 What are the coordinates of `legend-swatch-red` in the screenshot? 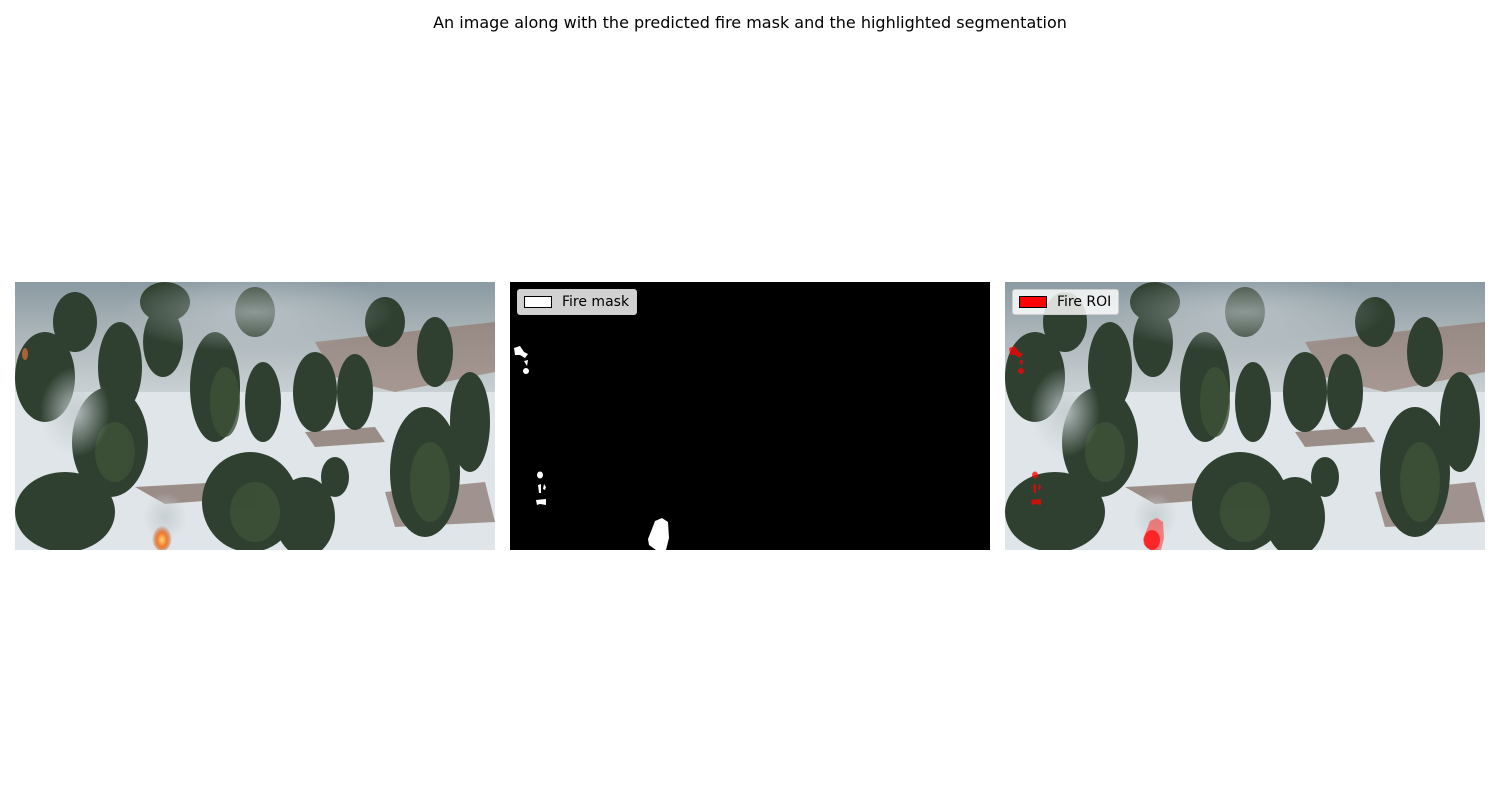 It's located at (1033, 302).